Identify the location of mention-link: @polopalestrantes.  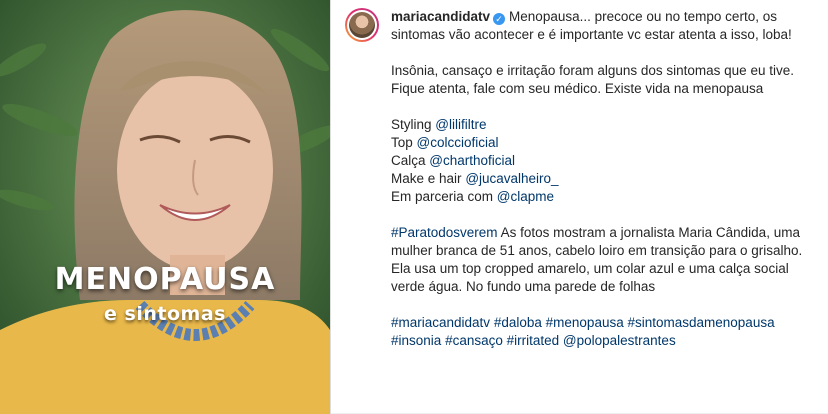
(619, 340).